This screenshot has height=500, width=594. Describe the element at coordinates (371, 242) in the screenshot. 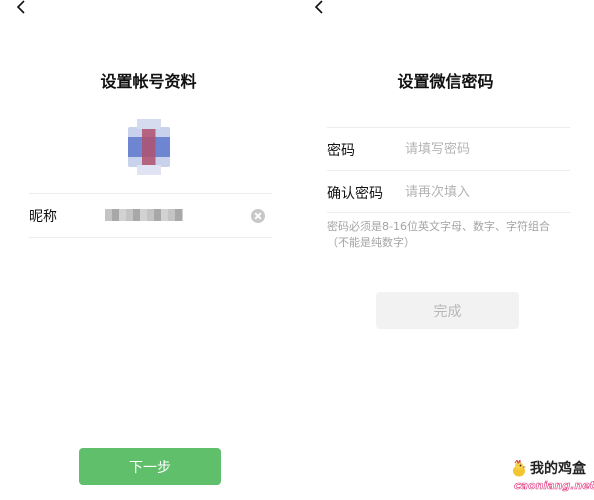

I see `password-hint-line: （不能是纯数字）` at that location.